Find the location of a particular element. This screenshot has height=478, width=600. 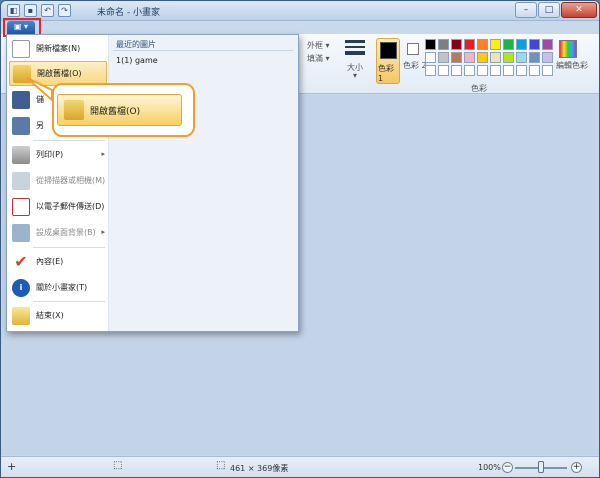

menu-item-exit: 結束(X) is located at coordinates (58, 315).